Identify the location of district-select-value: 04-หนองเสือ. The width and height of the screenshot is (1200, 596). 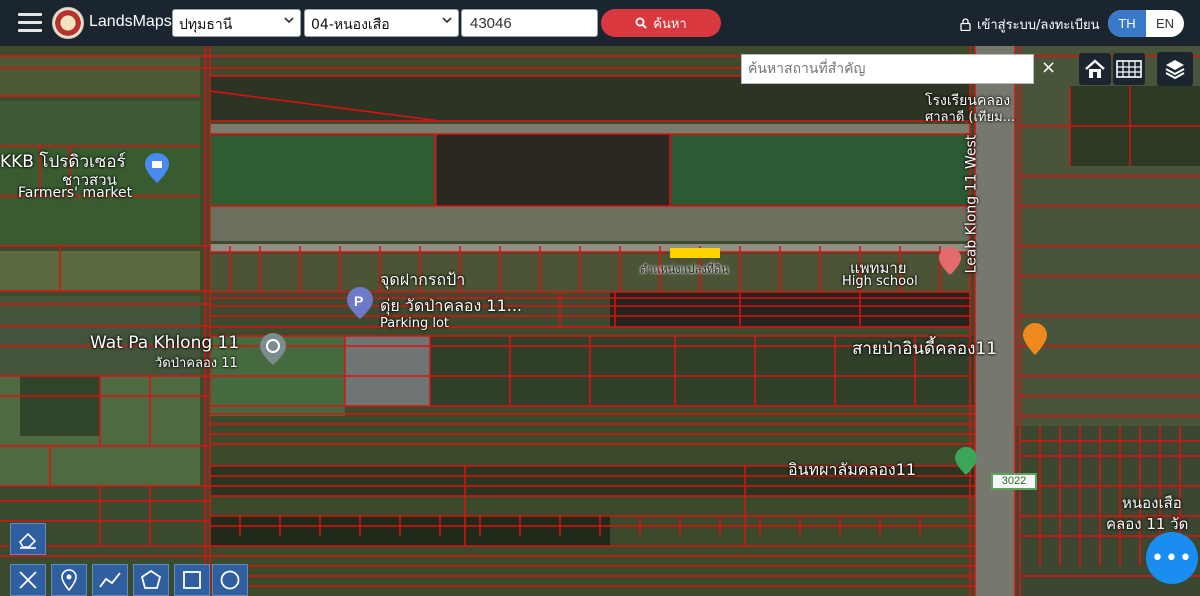
(350, 25).